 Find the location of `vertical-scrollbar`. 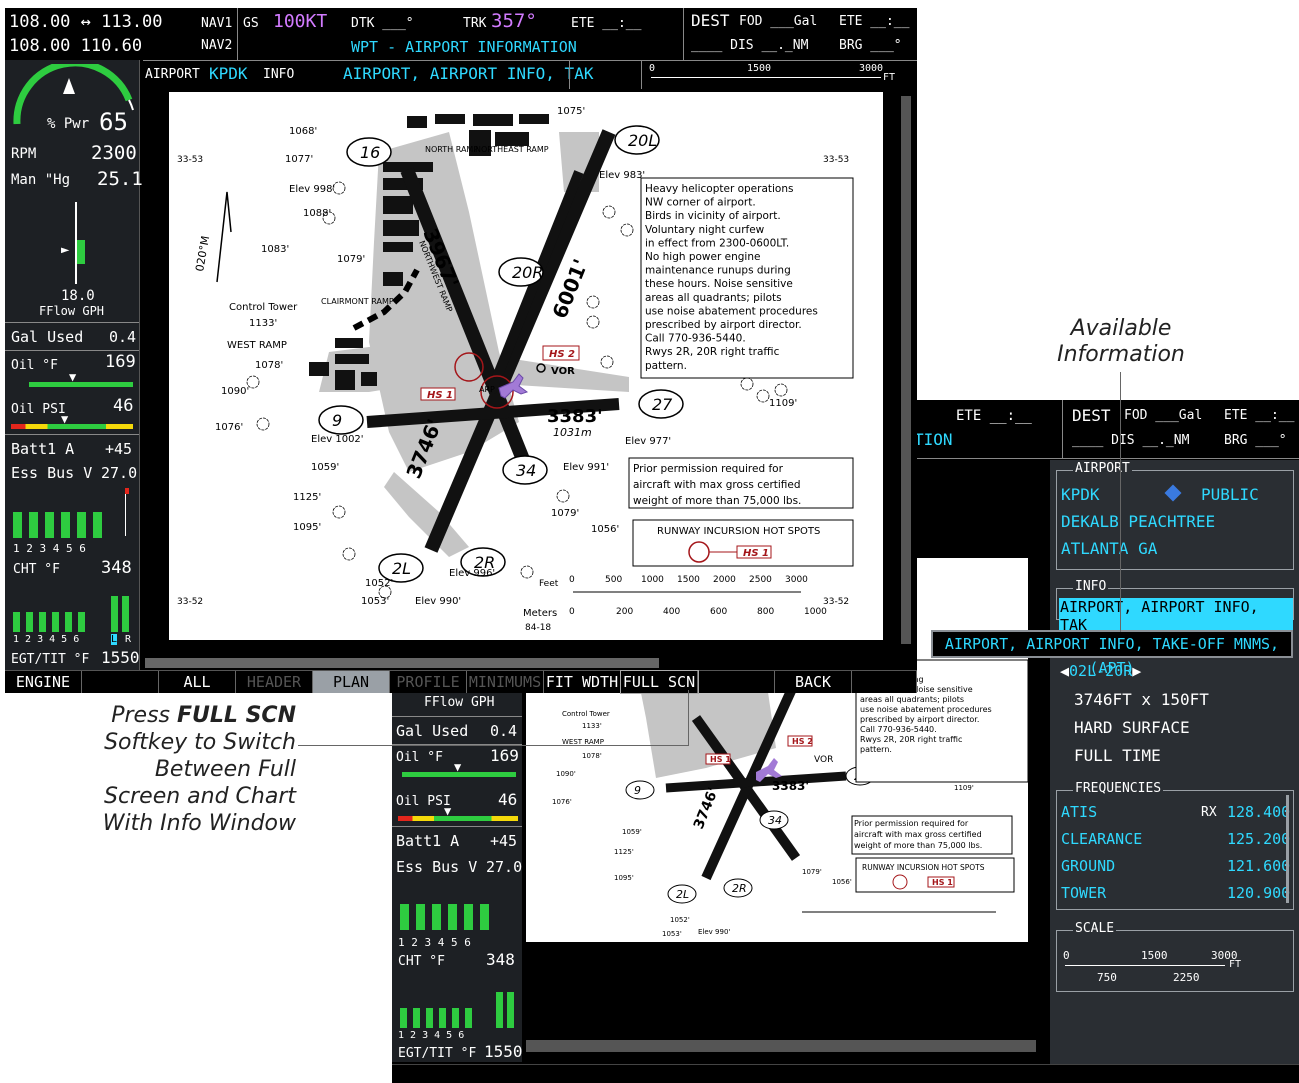

vertical-scrollbar is located at coordinates (906, 370).